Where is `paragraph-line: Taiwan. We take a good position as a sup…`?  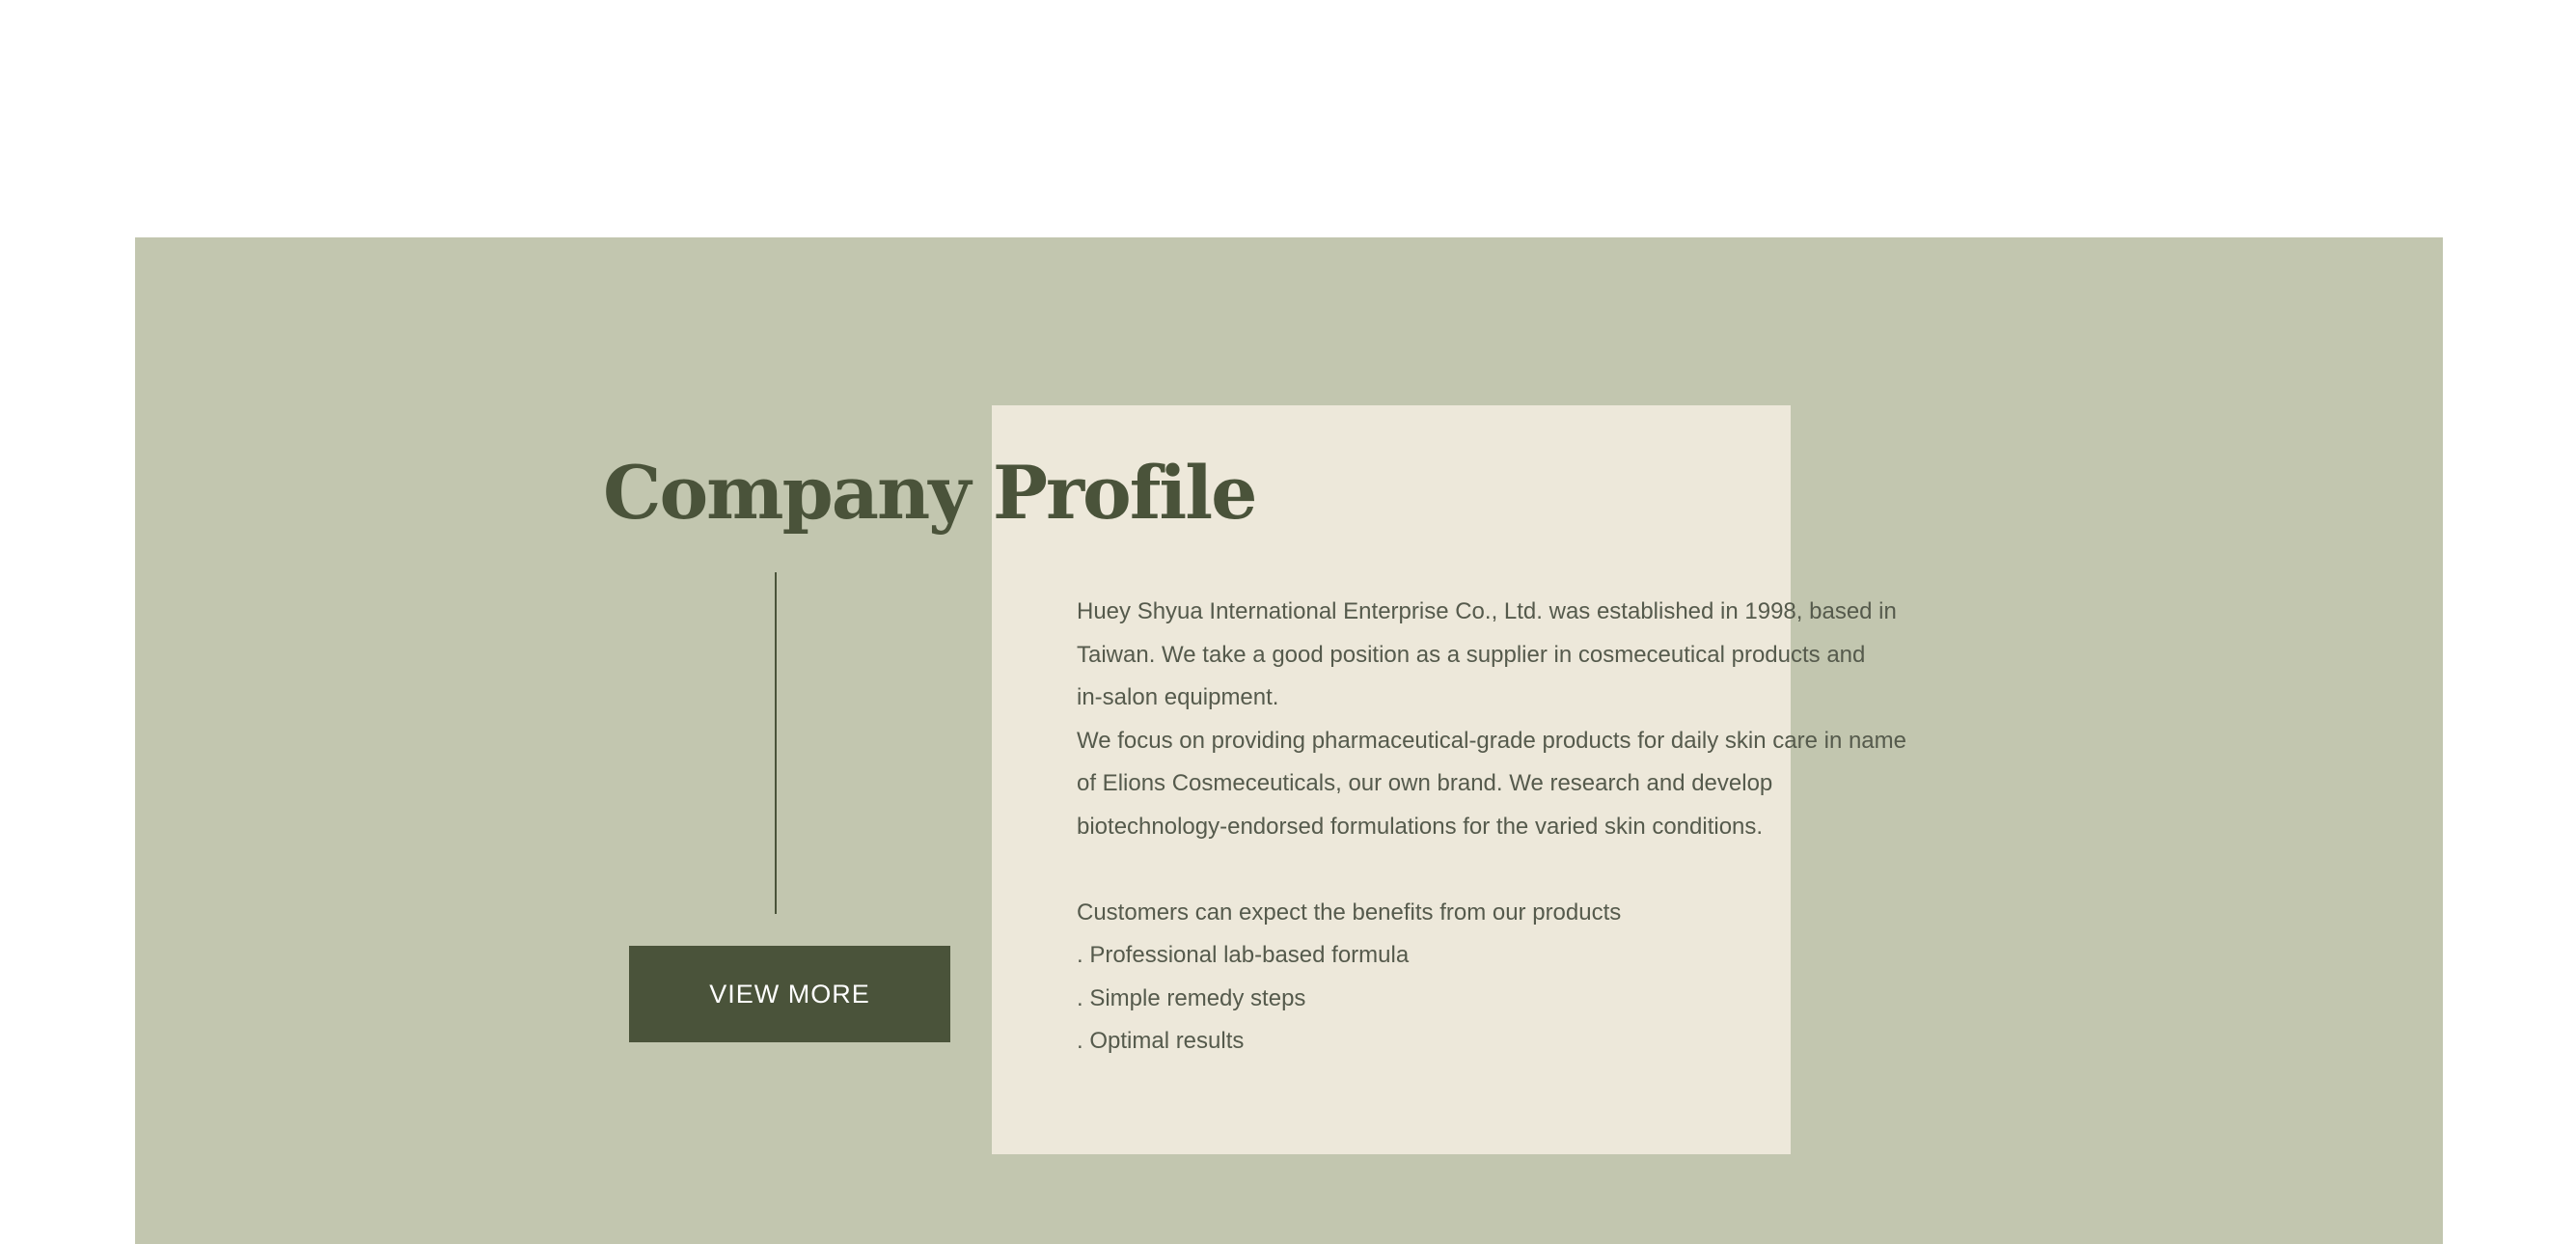
paragraph-line: Taiwan. We take a good position as a sup… is located at coordinates (1472, 655).